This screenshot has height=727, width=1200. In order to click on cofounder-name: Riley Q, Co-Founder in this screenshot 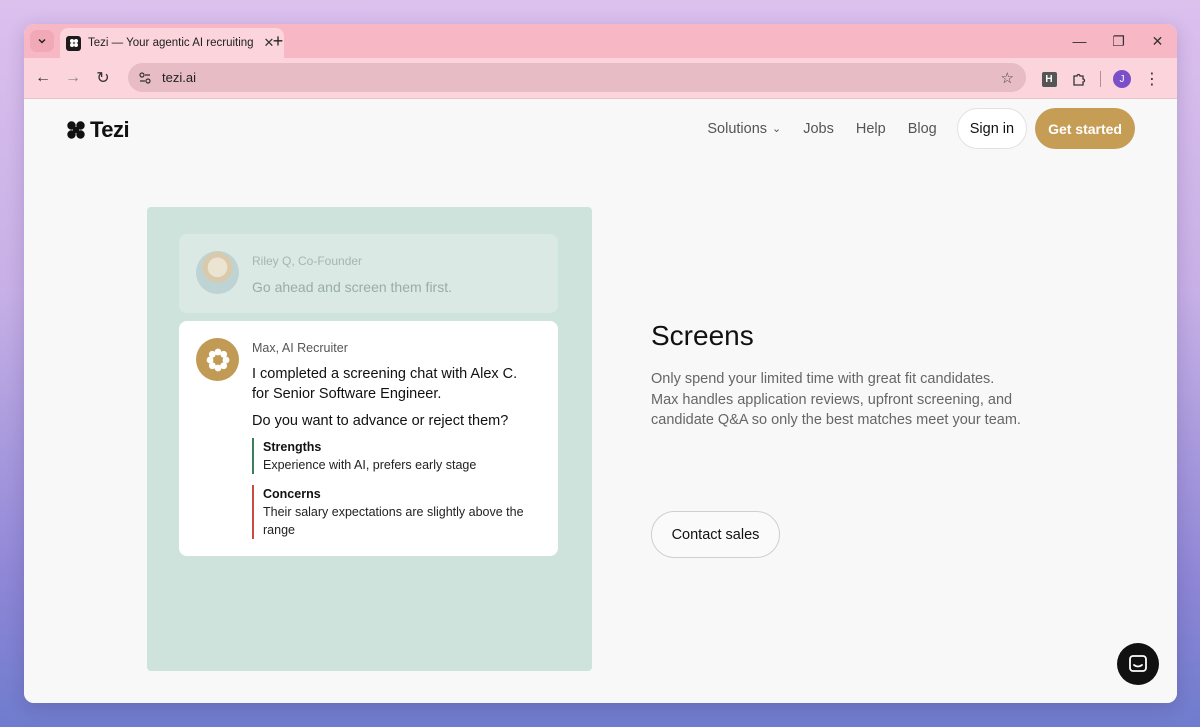, I will do `click(307, 261)`.